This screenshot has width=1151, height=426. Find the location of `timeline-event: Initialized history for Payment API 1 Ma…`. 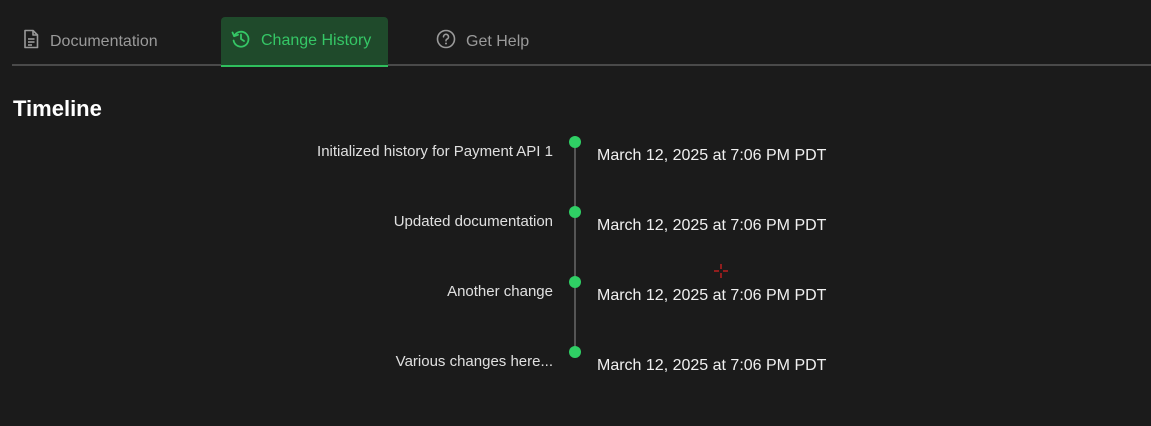

timeline-event: Initialized history for Payment API 1 Ma… is located at coordinates (575, 154).